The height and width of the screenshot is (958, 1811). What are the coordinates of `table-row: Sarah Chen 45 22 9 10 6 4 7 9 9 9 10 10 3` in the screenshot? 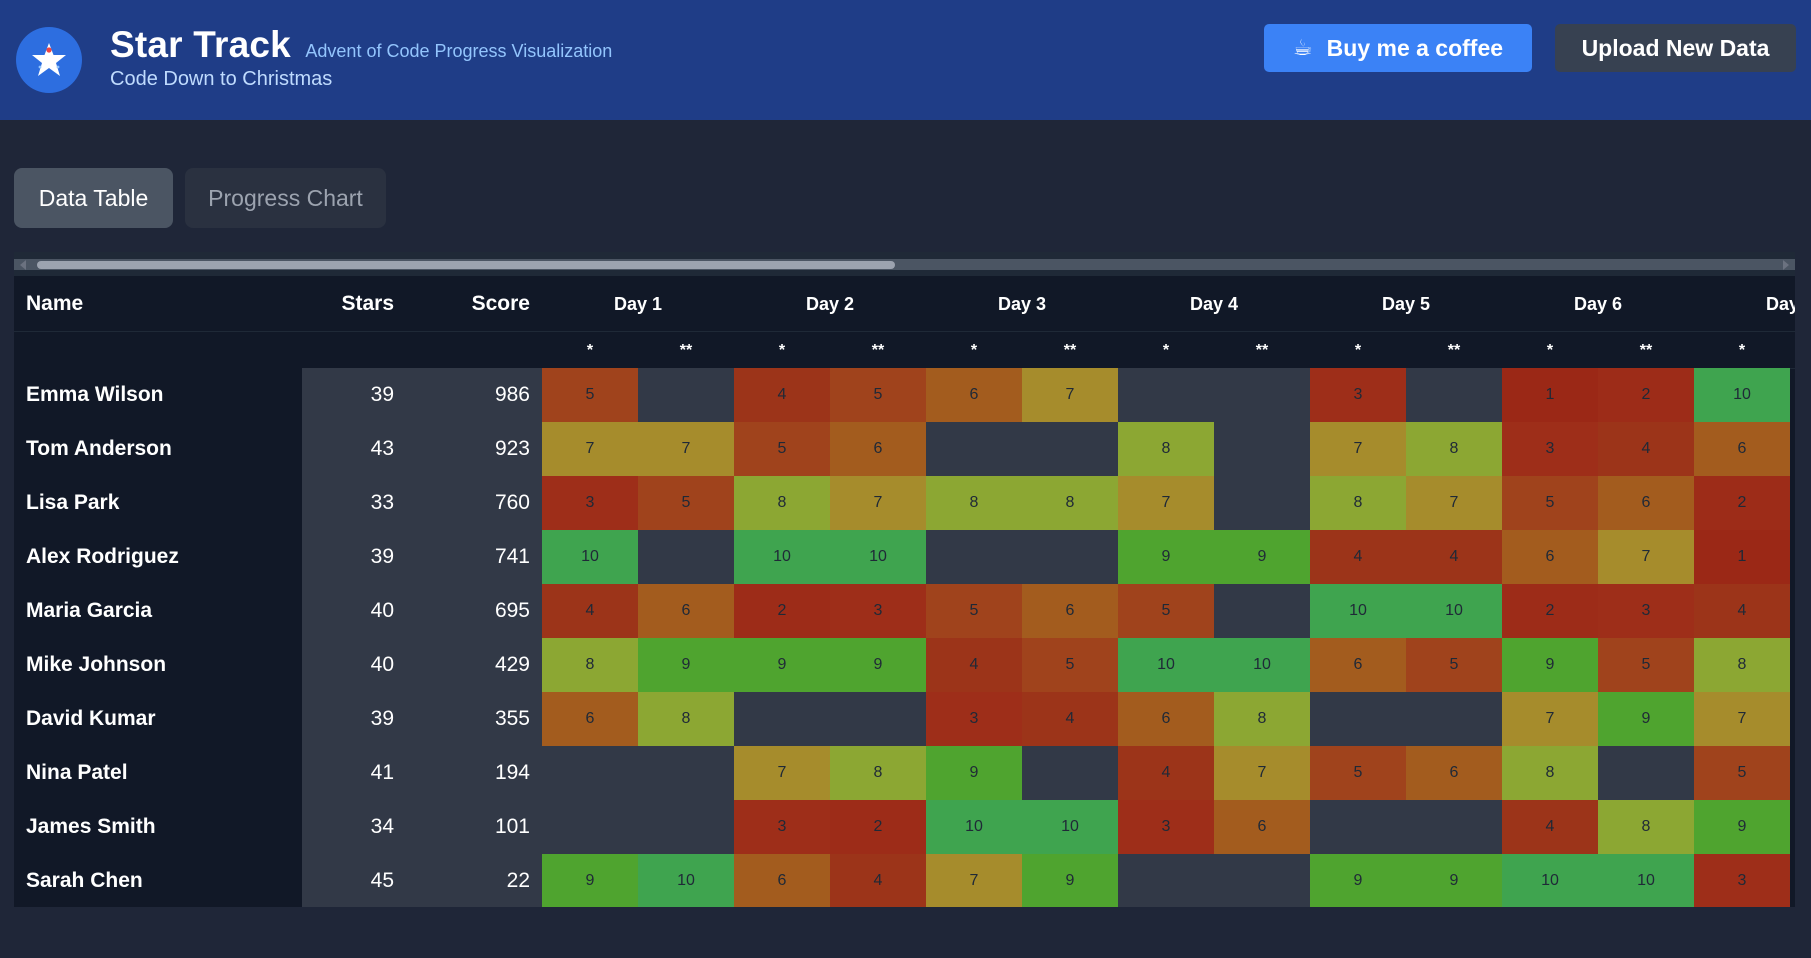 It's located at (904, 880).